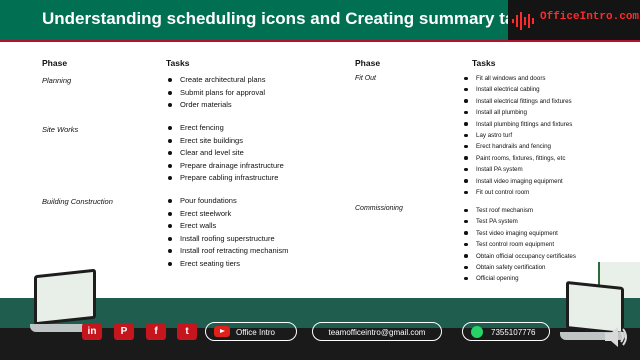  What do you see at coordinates (379, 208) in the screenshot?
I see `phase-commissioning: Commissioning` at bounding box center [379, 208].